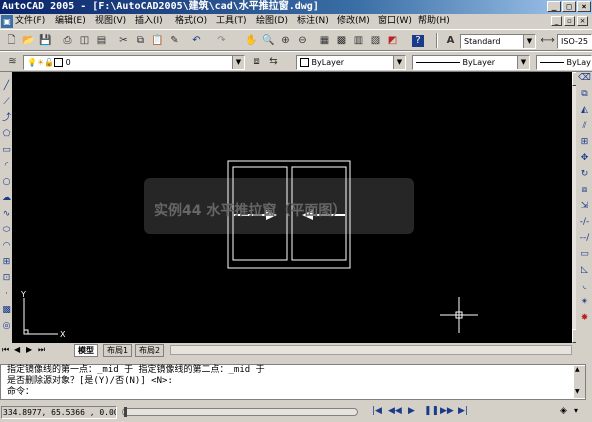 This screenshot has width=592, height=422. What do you see at coordinates (574, 41) in the screenshot?
I see `dim-style-select: ISO-25` at bounding box center [574, 41].